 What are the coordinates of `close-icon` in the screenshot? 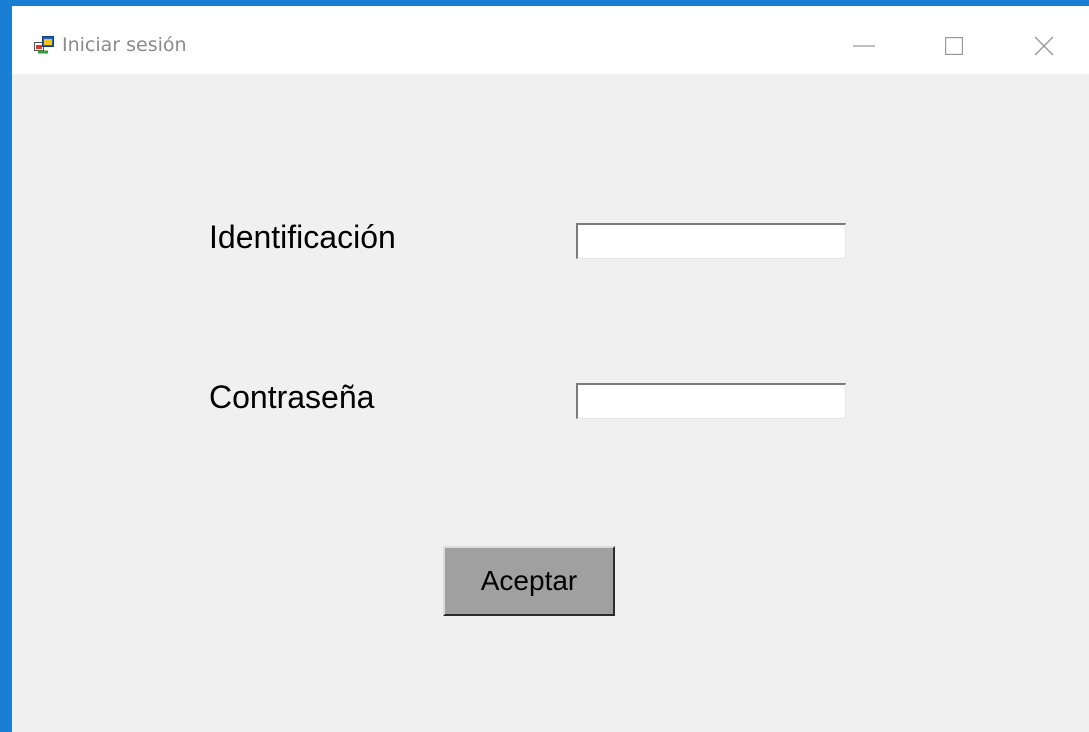 It's located at (1044, 46).